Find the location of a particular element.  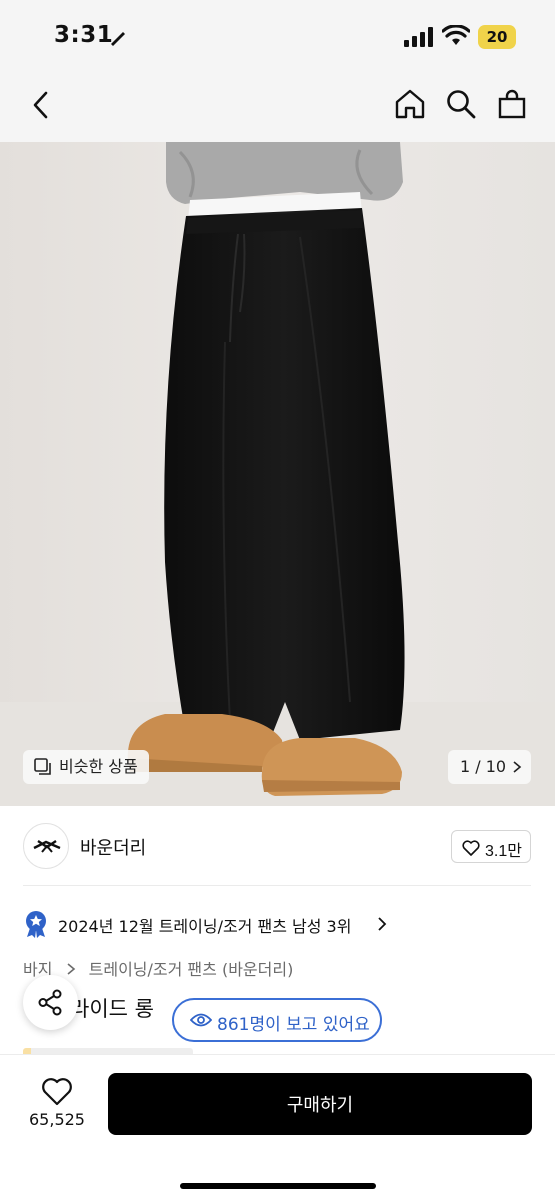

nav-bar is located at coordinates (277, 107).